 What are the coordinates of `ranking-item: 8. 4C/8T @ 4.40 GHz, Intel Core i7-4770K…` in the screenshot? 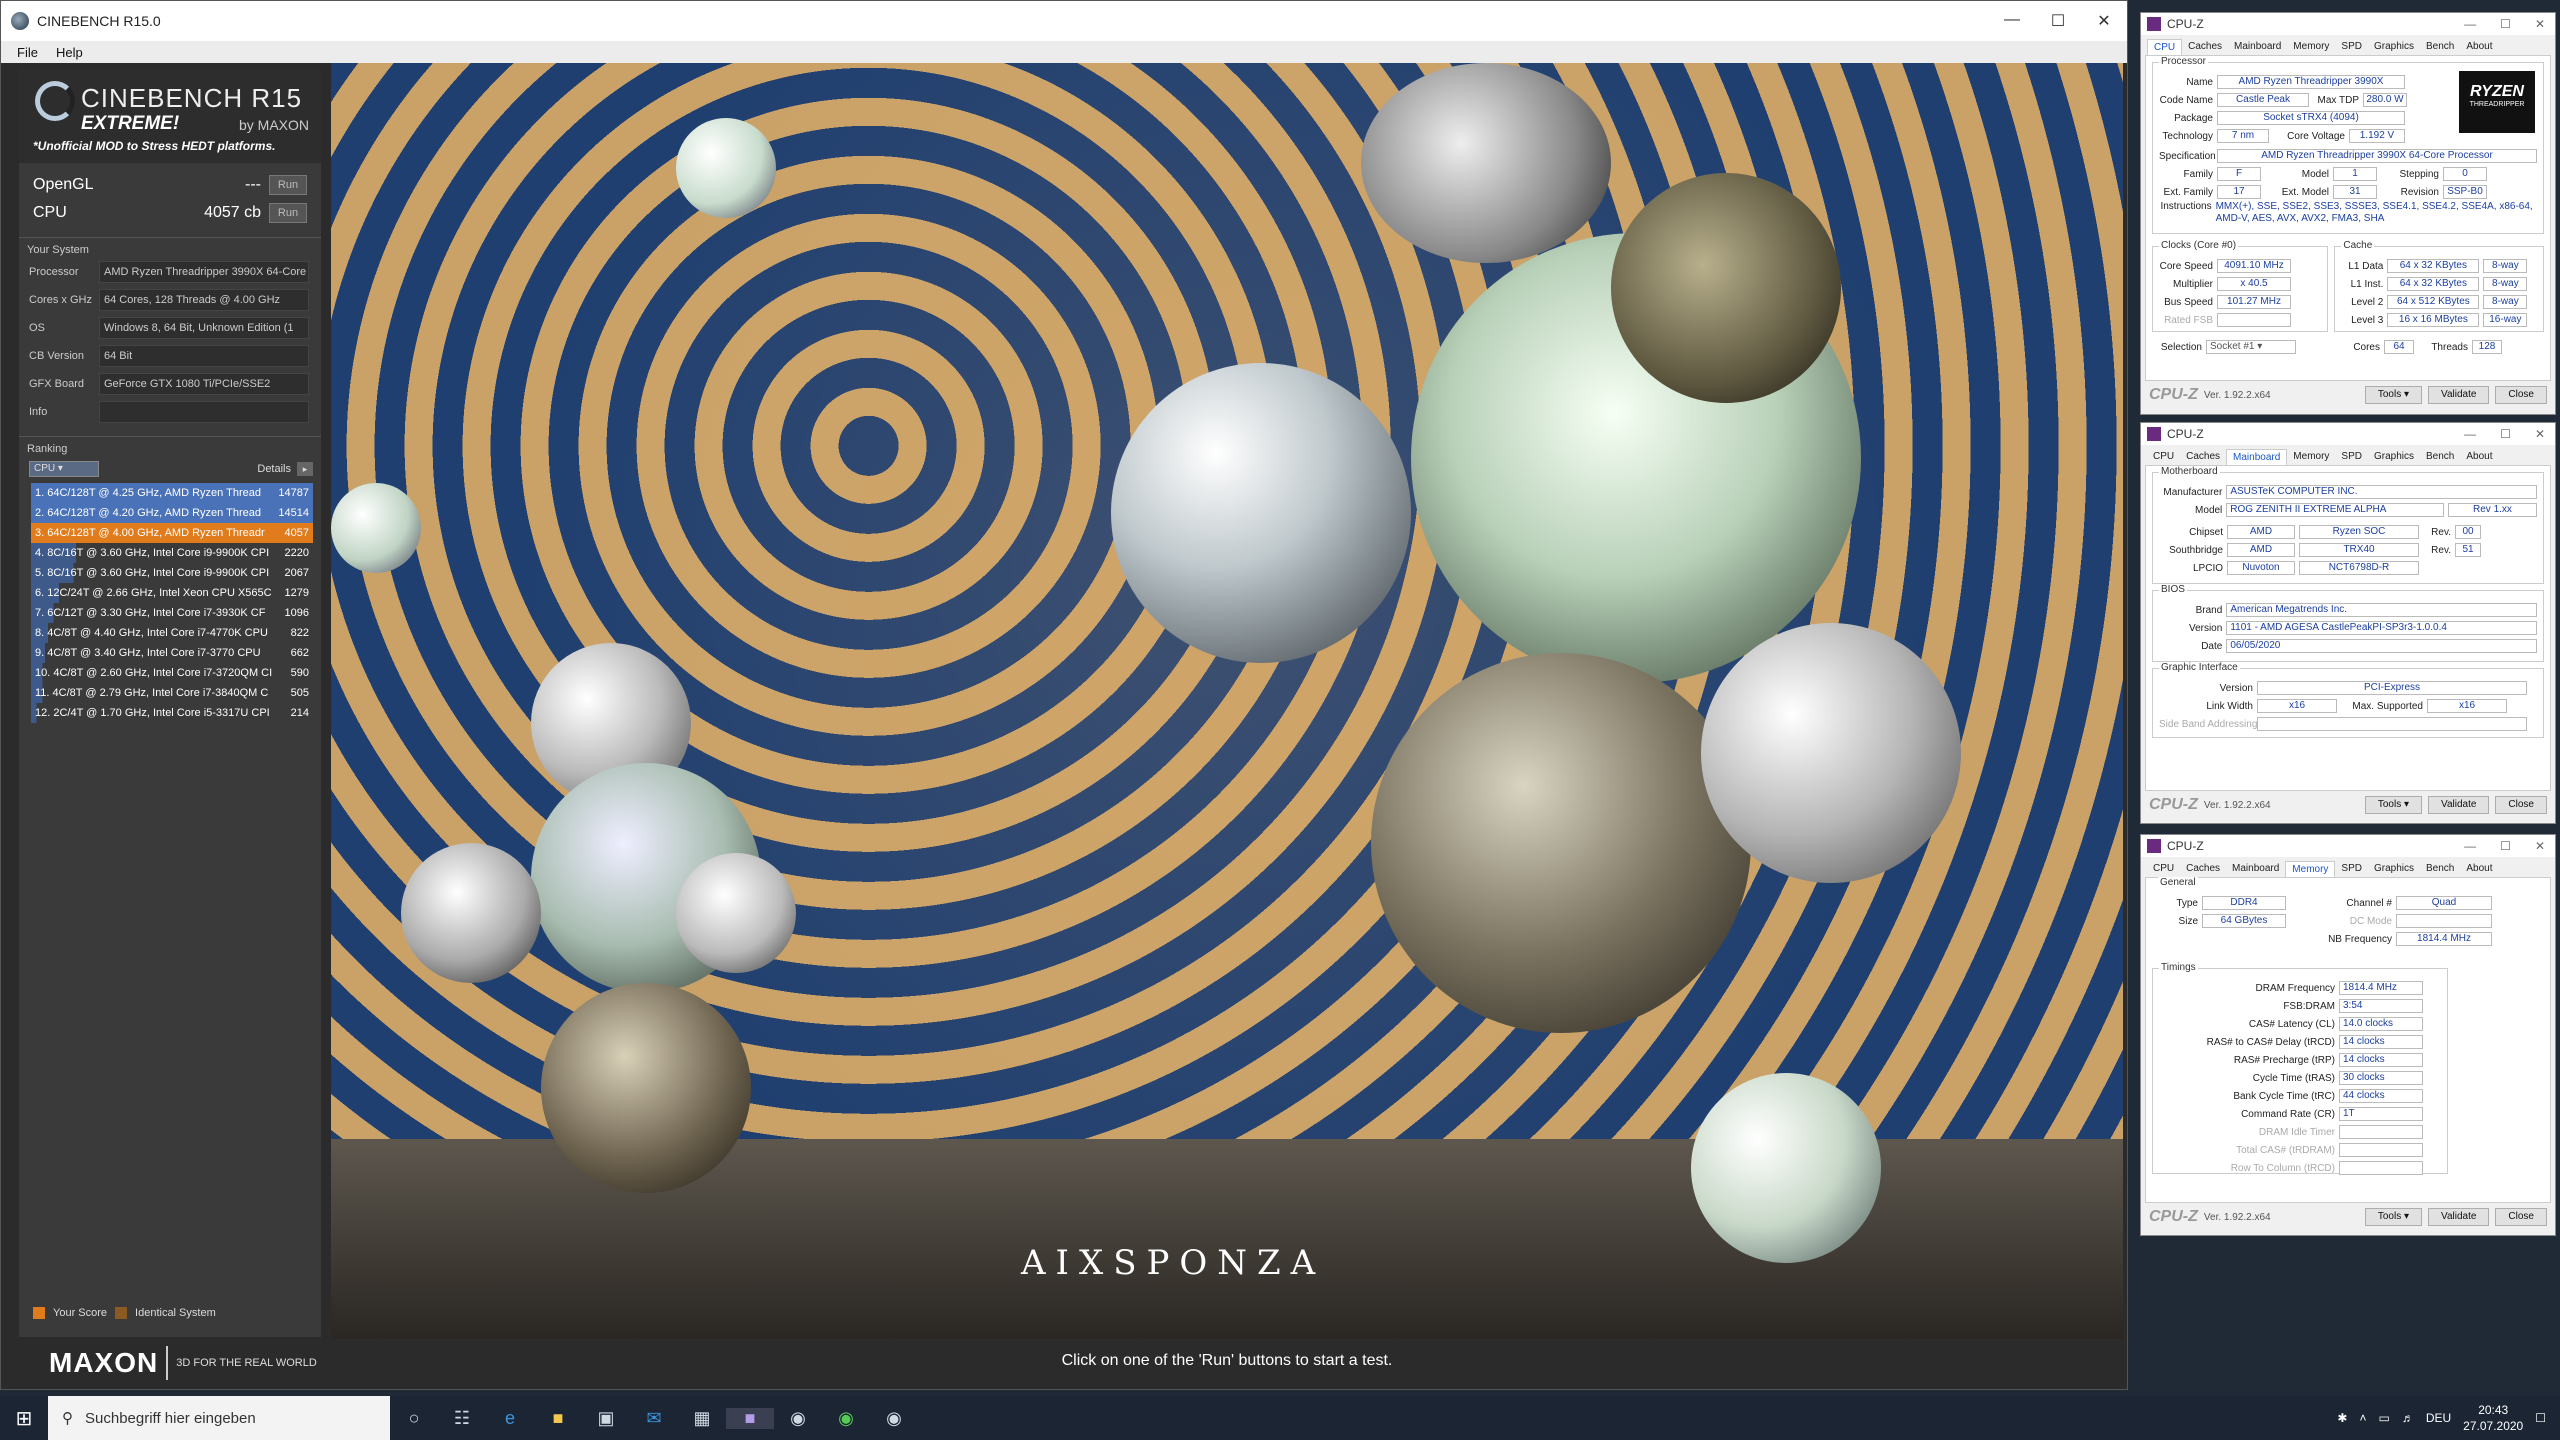 It's located at (172, 633).